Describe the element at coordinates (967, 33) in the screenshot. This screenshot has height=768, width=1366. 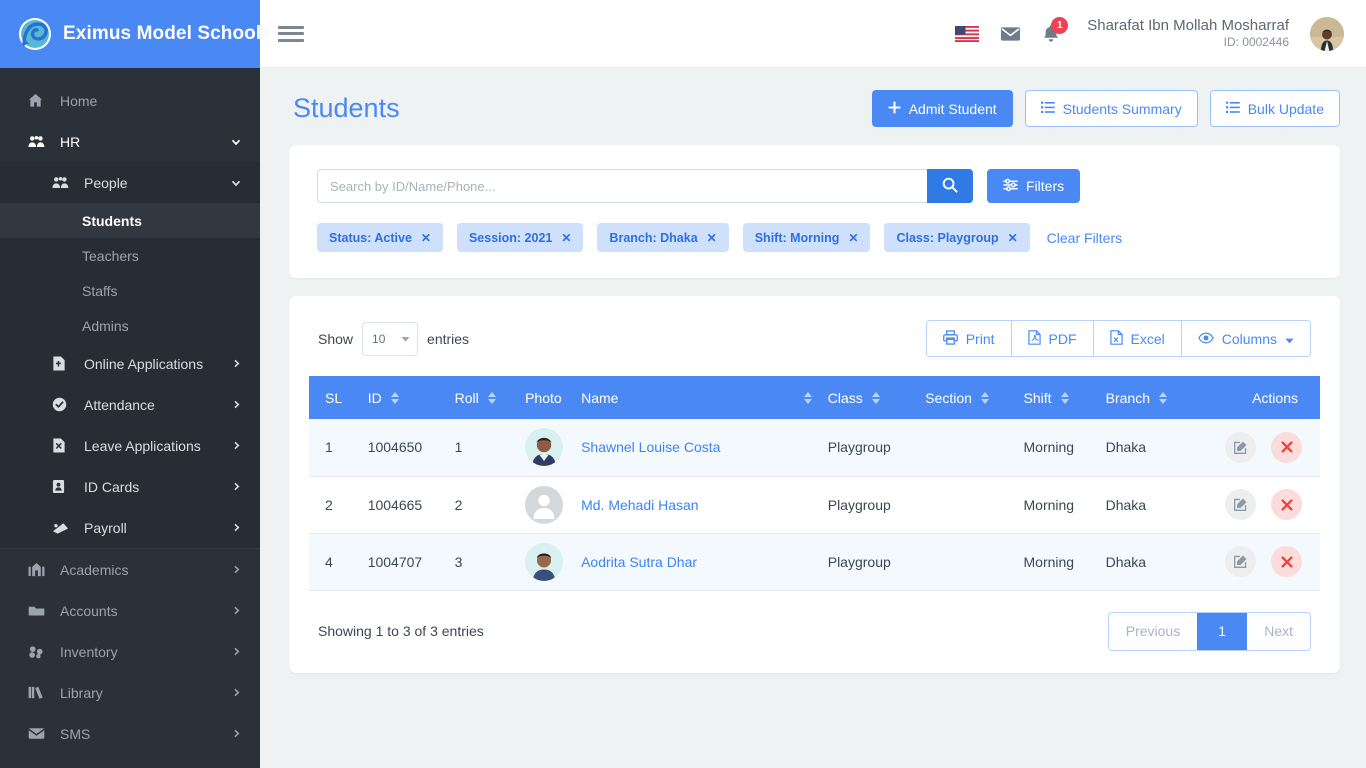
I see `us-flag-icon` at that location.